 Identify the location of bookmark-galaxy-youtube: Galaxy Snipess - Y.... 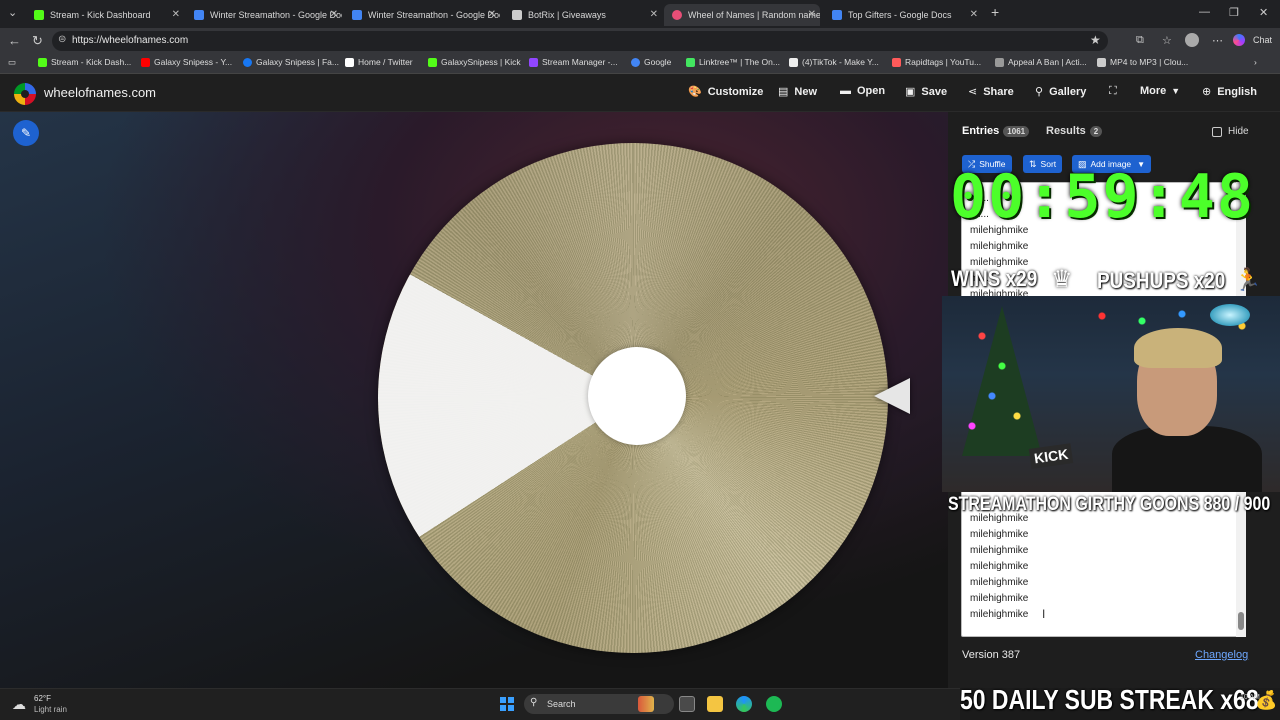
(186, 62).